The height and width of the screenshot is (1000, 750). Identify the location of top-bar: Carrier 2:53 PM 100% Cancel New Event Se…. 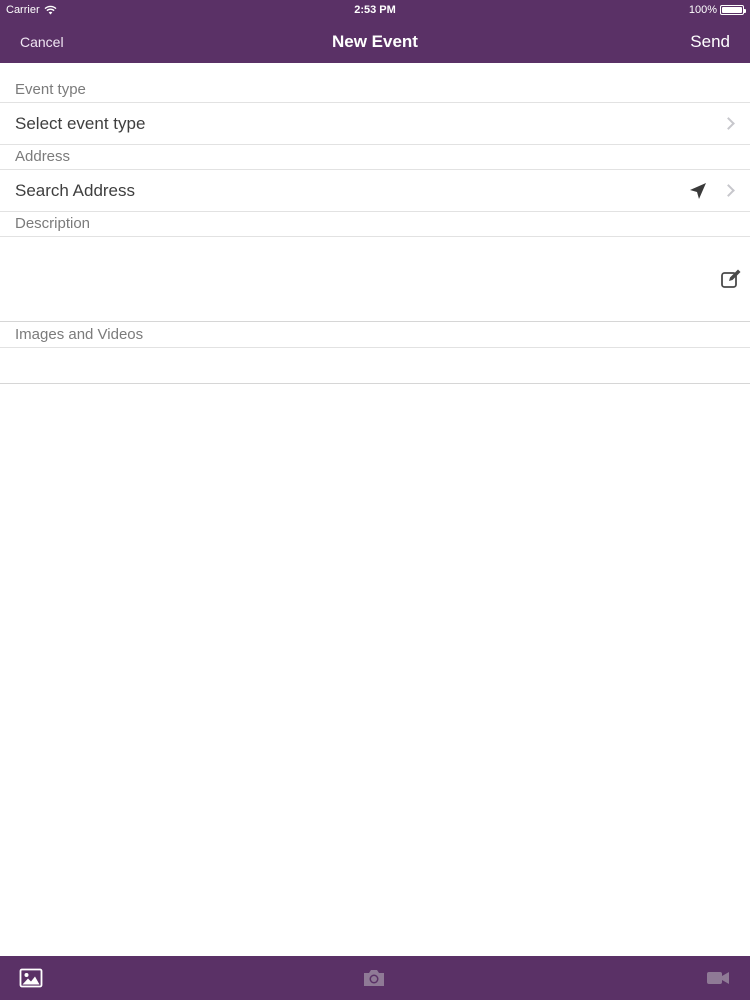
(375, 31).